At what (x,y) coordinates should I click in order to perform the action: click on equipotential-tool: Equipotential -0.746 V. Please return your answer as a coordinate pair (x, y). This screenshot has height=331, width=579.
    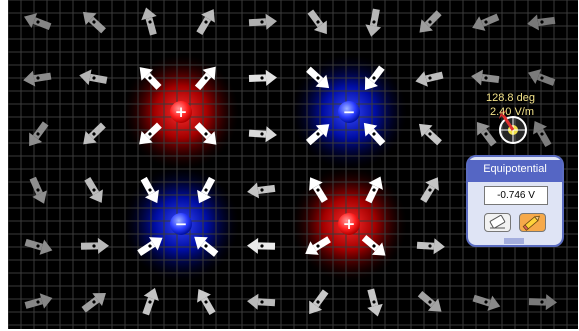
    Looking at the image, I should click on (515, 201).